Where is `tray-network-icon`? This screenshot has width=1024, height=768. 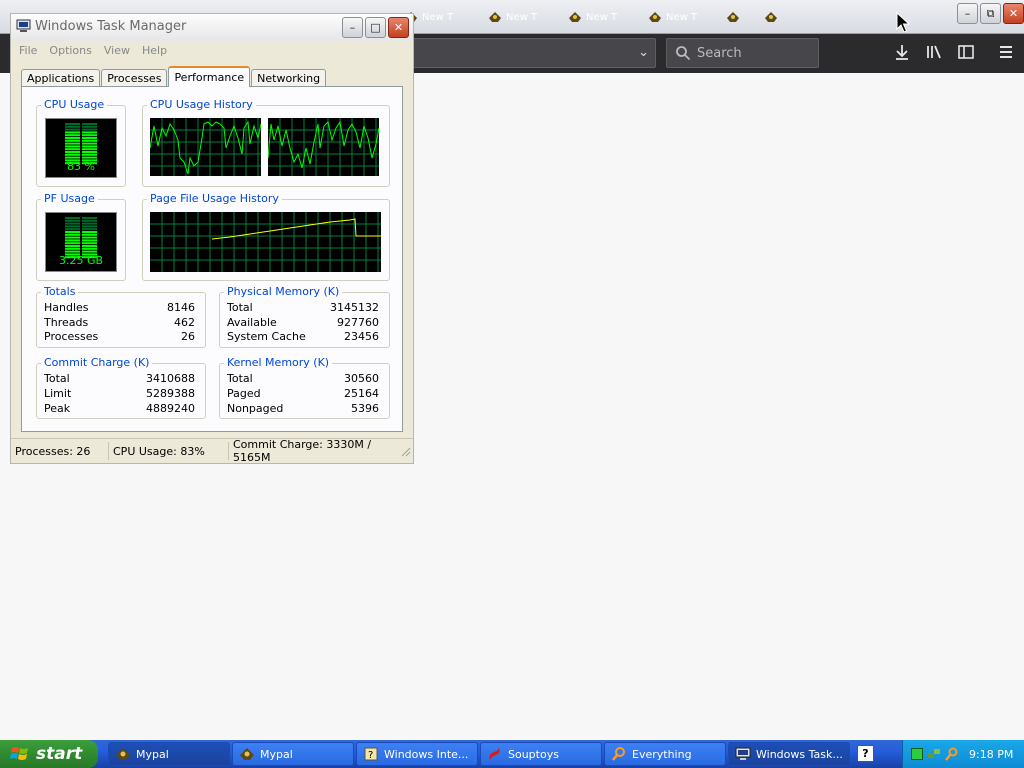 tray-network-icon is located at coordinates (934, 754).